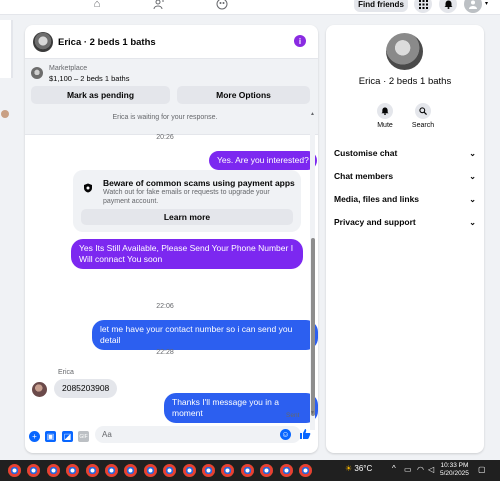  Describe the element at coordinates (312, 114) in the screenshot. I see `scroll-up-arrow-icon: ▲` at that location.